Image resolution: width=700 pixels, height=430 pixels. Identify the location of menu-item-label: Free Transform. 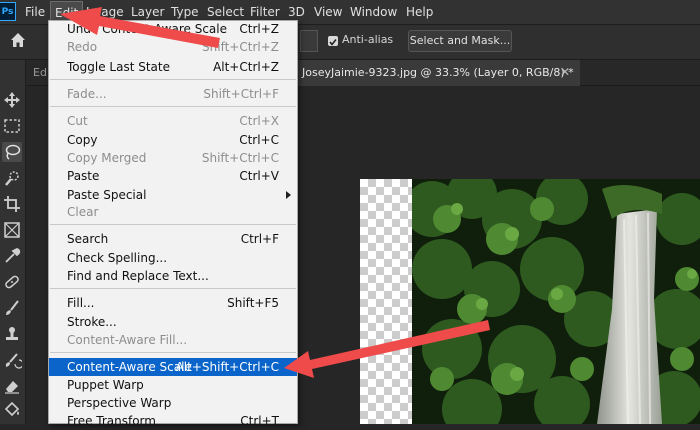
(111, 421).